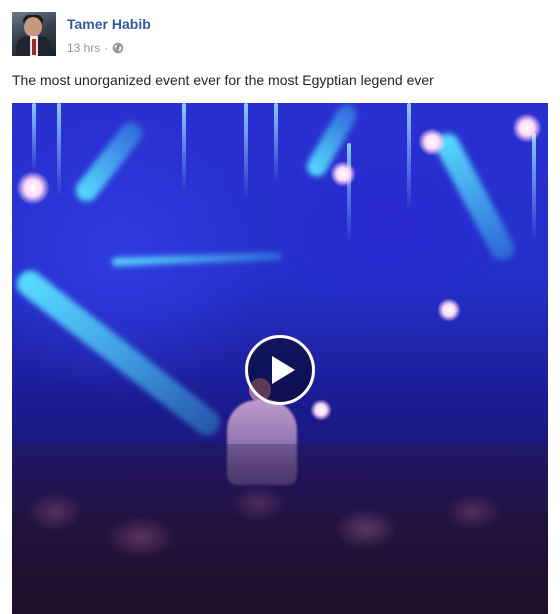 This screenshot has height=614, width=560. Describe the element at coordinates (118, 48) in the screenshot. I see `globe-icon` at that location.